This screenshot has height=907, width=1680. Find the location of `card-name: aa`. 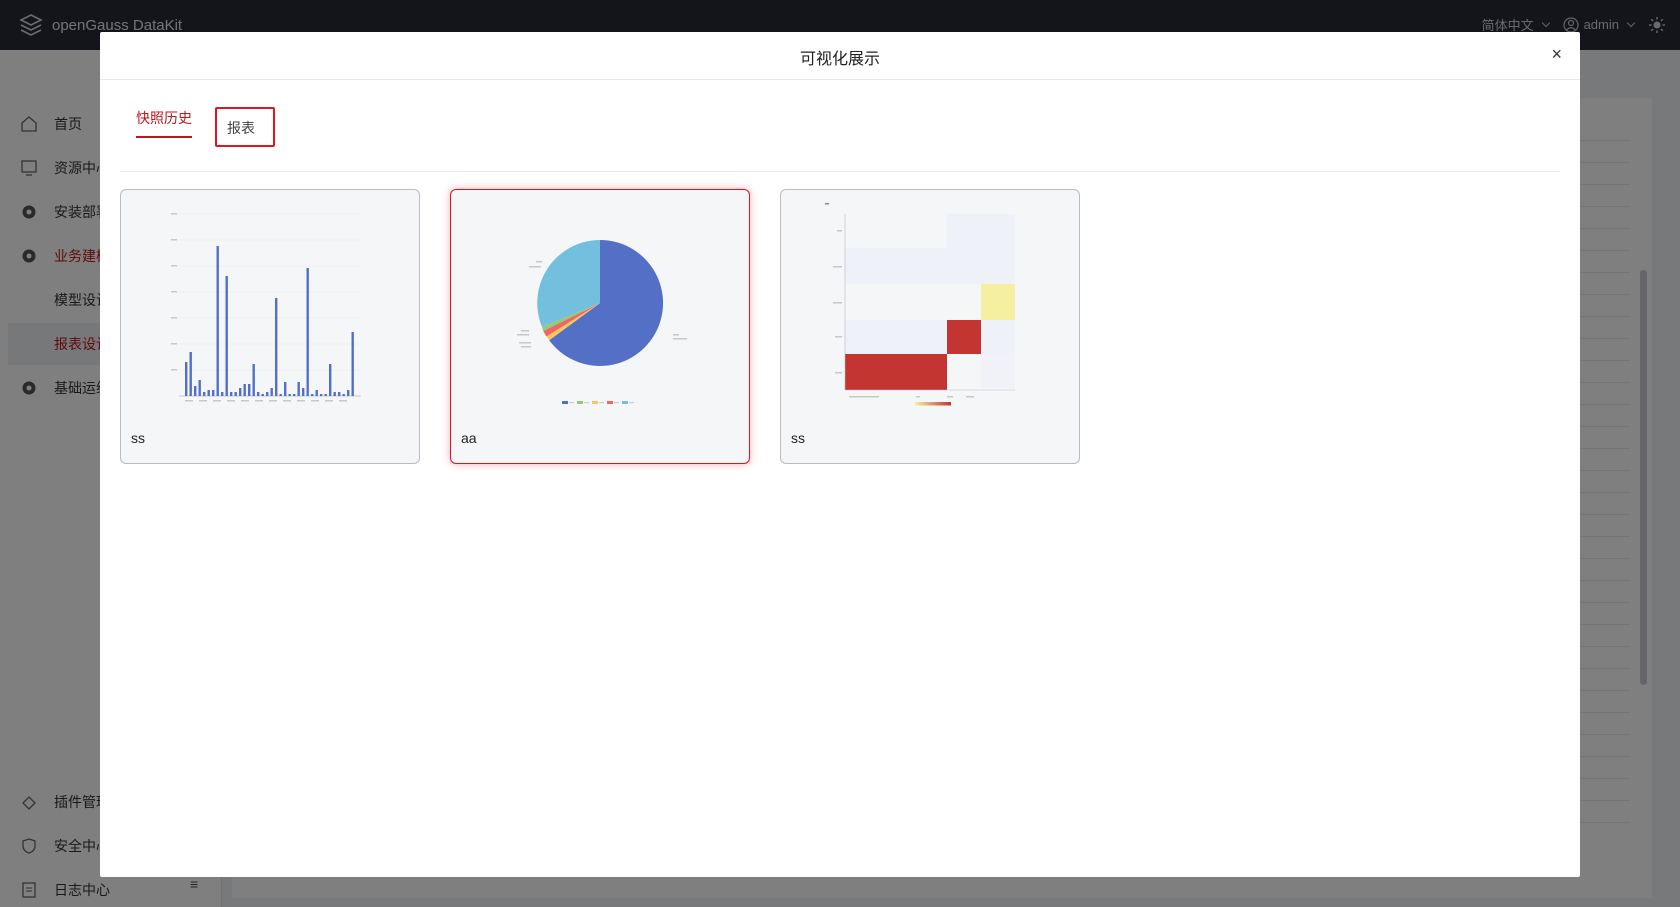

card-name: aa is located at coordinates (469, 438).